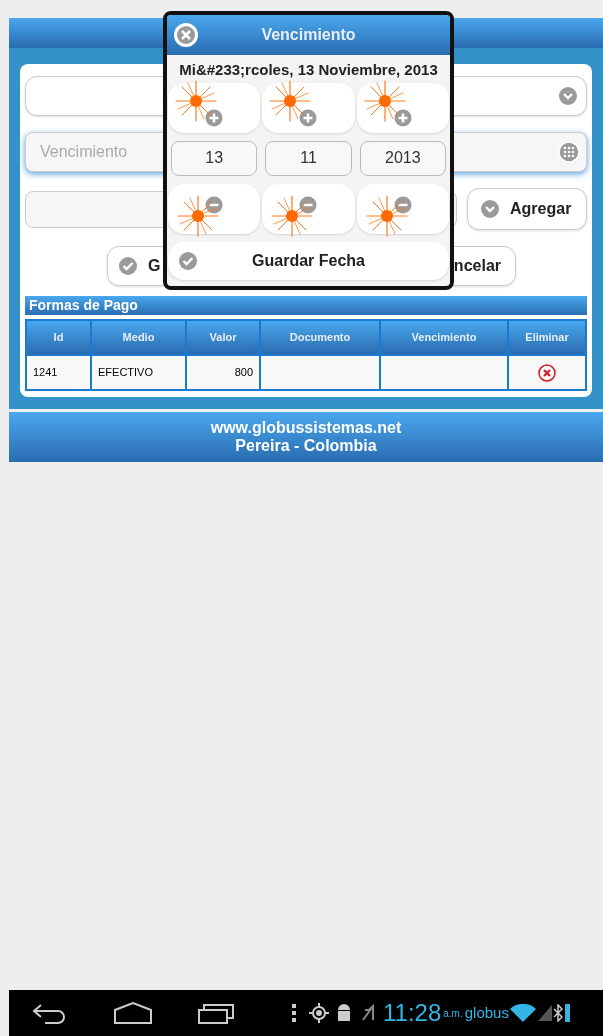  What do you see at coordinates (444, 337) in the screenshot?
I see `column-header: Vencimiento` at bounding box center [444, 337].